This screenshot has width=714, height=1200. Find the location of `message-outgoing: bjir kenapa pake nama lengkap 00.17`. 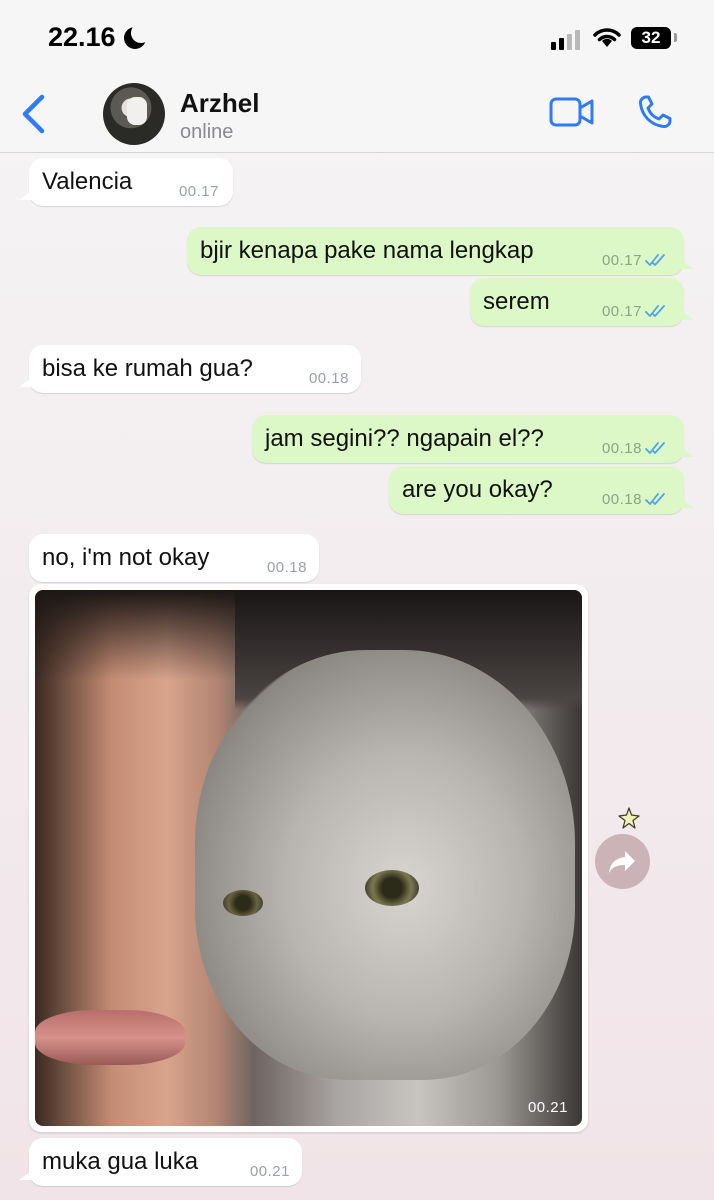

message-outgoing: bjir kenapa pake nama lengkap 00.17 is located at coordinates (440, 251).